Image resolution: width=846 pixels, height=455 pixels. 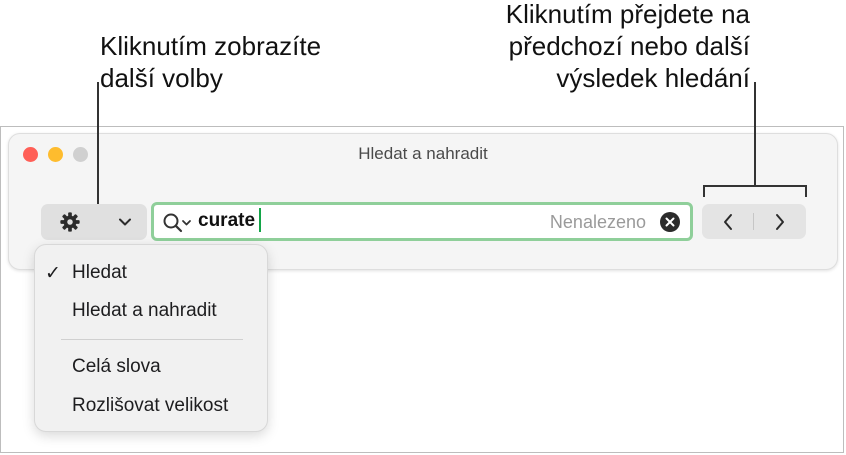 I want to click on chevron-left-icon, so click(x=728, y=221).